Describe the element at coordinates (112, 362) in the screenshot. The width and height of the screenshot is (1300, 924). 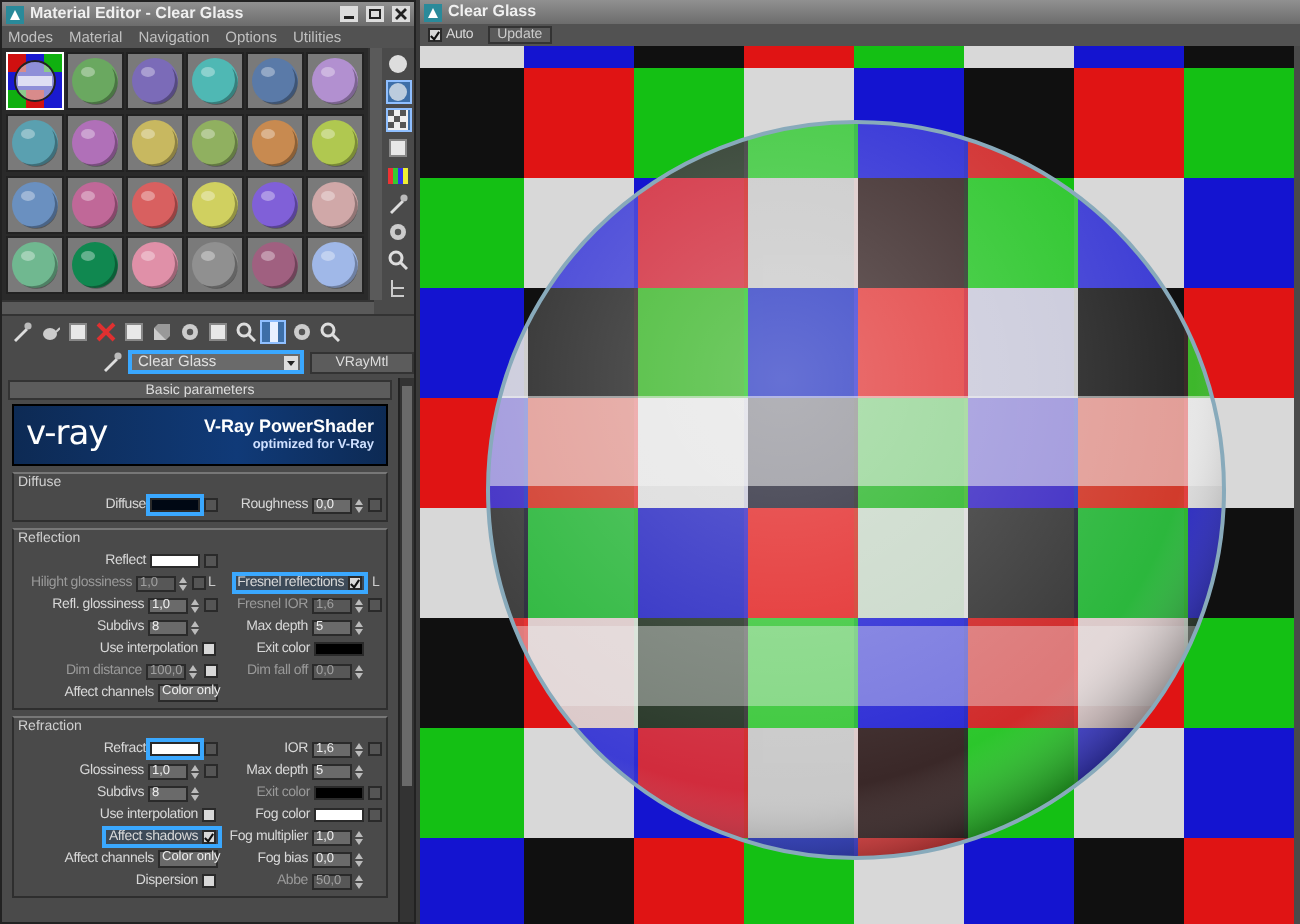
I see `eyedropper-icon` at that location.